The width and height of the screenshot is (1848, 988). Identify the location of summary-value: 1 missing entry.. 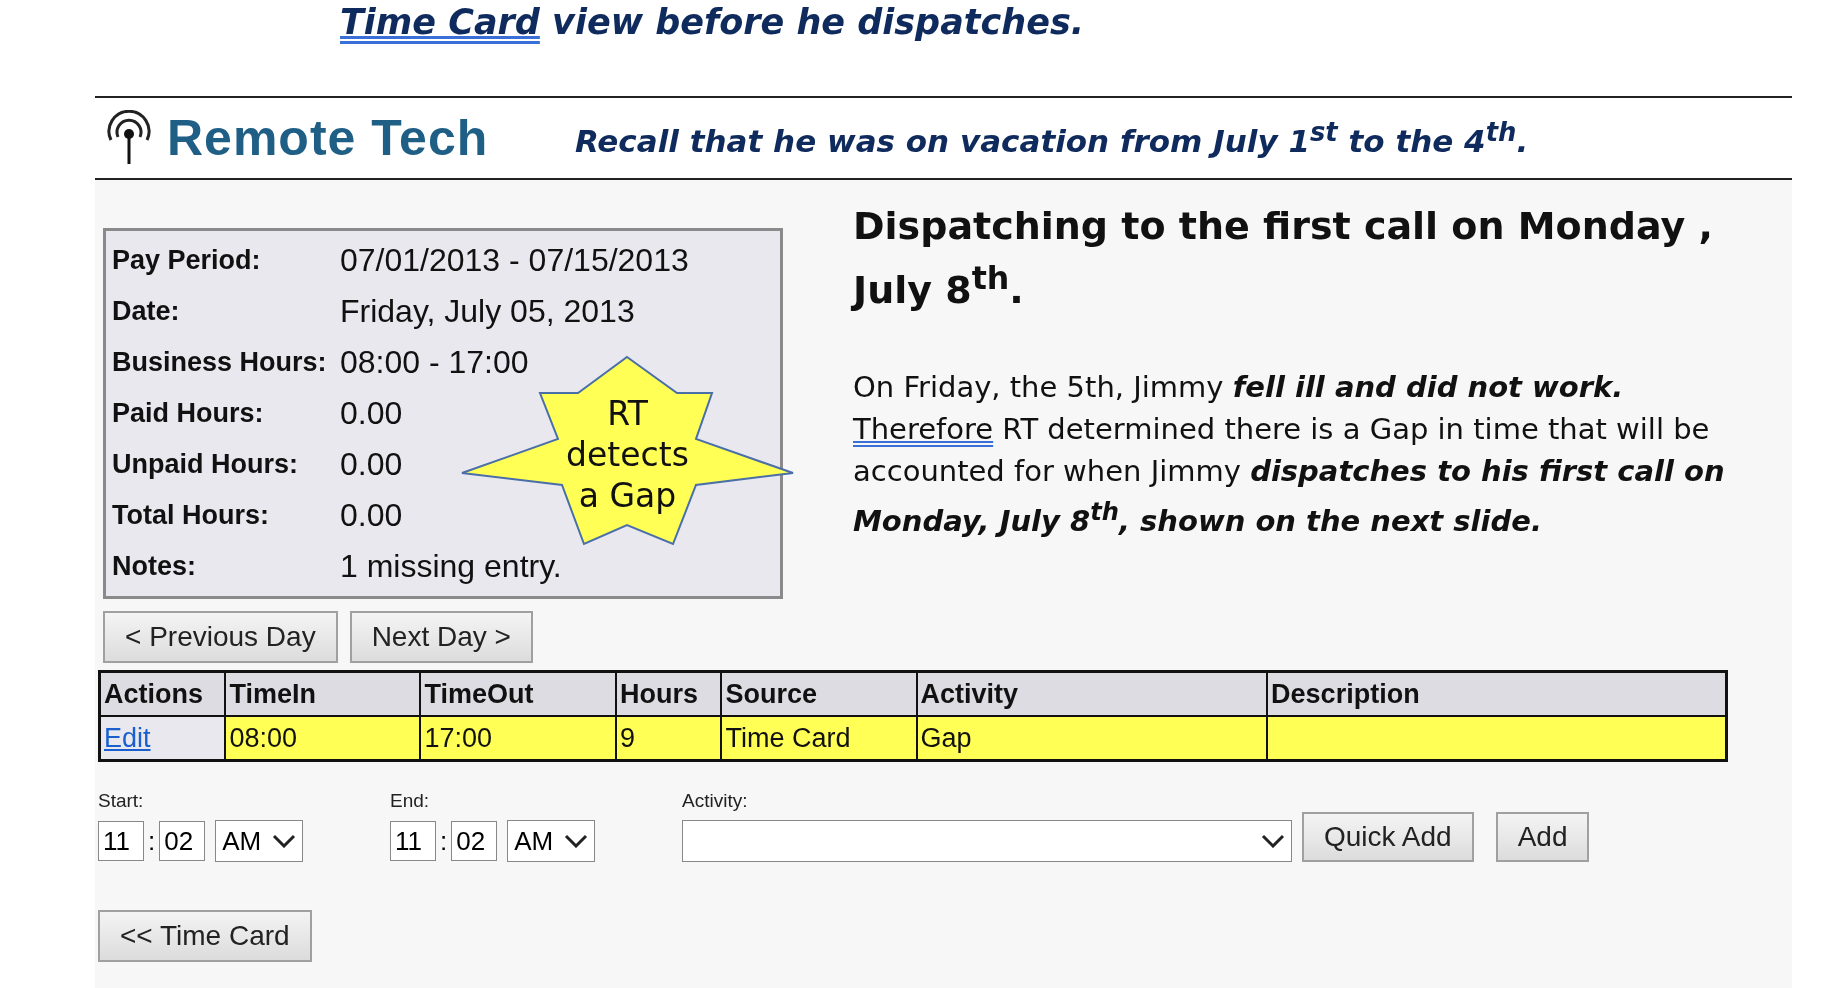
(451, 566).